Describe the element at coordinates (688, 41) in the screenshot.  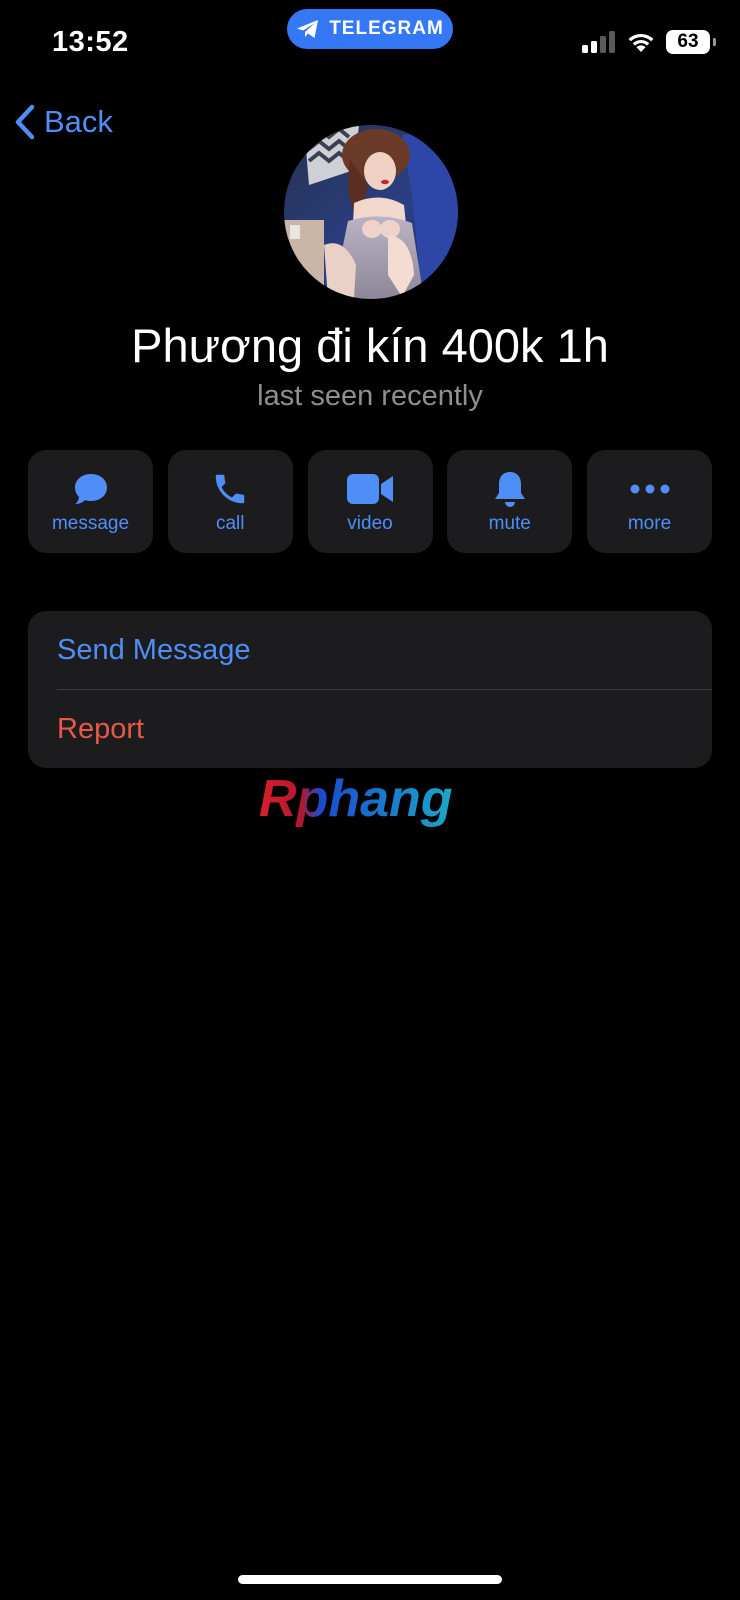
I see `battery-level: 63` at that location.